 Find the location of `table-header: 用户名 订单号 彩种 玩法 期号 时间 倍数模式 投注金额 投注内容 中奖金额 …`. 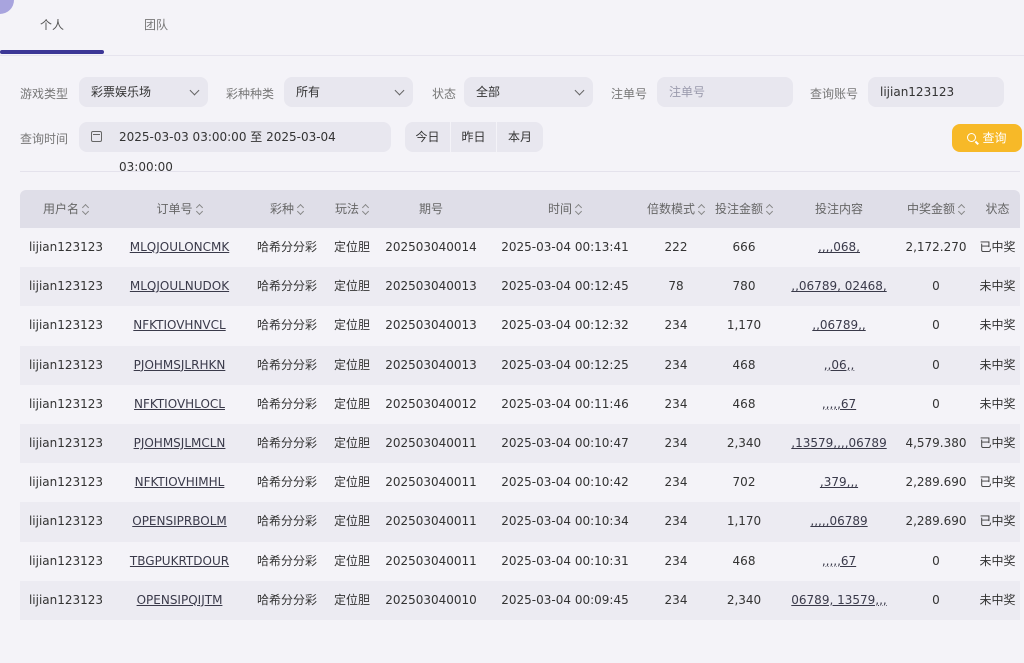

table-header: 用户名 订单号 彩种 玩法 期号 时间 倍数模式 投注金额 投注内容 中奖金额 … is located at coordinates (520, 209).